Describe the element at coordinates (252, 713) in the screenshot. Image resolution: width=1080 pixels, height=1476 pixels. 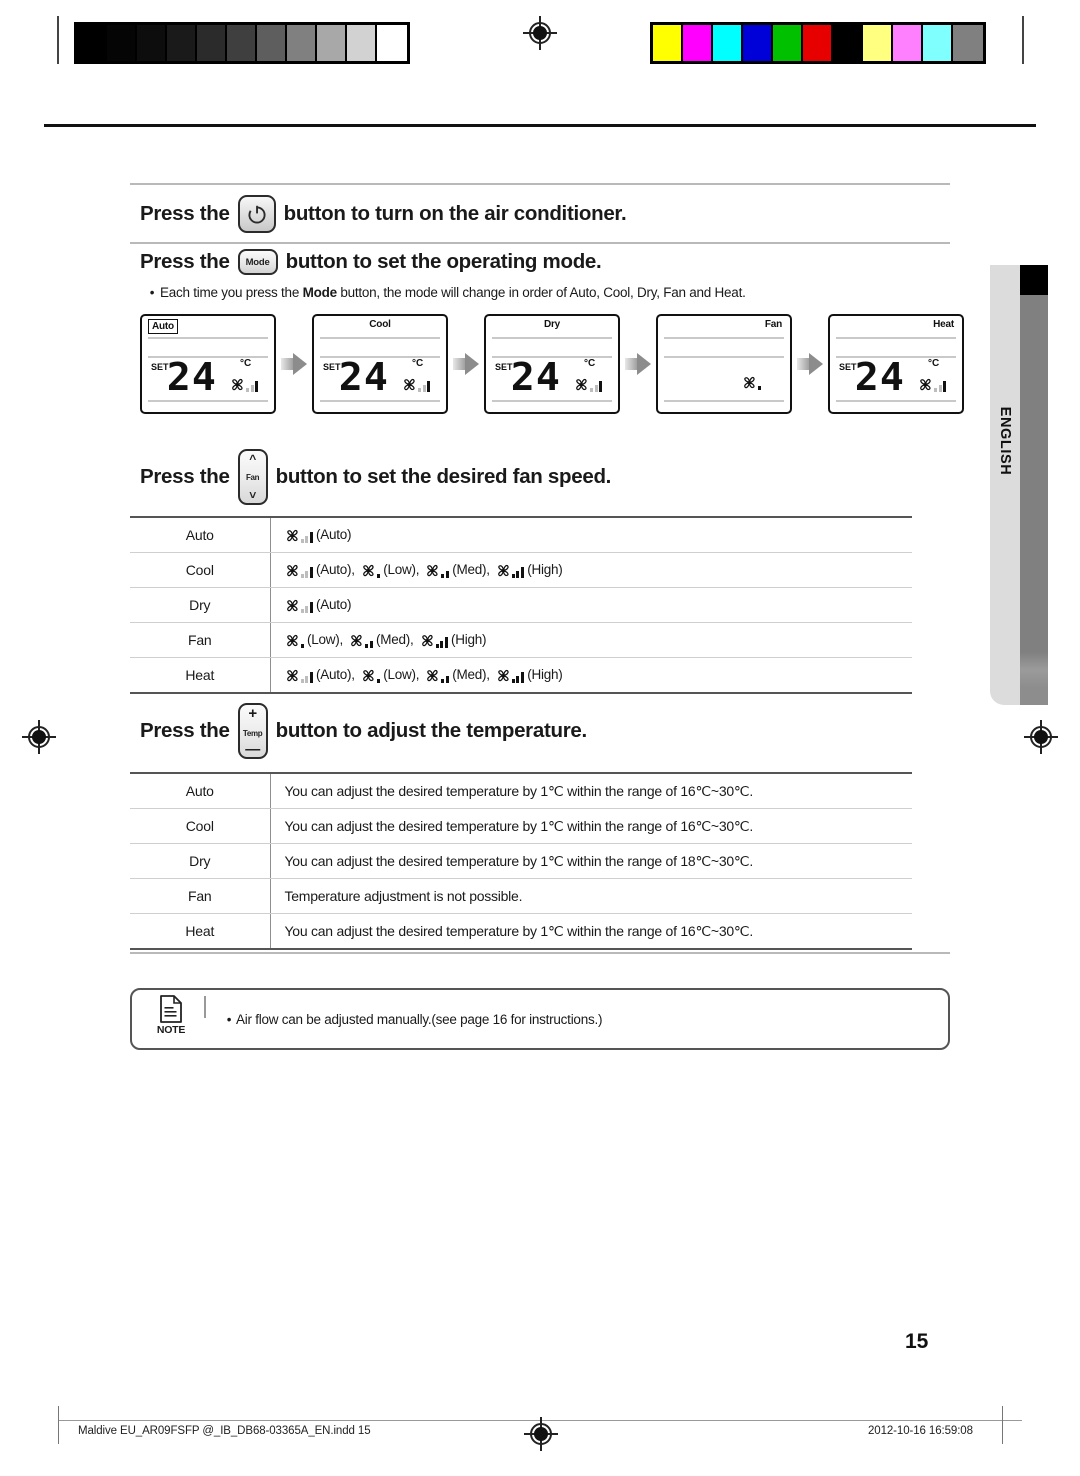
I see `plus-icon: +` at that location.